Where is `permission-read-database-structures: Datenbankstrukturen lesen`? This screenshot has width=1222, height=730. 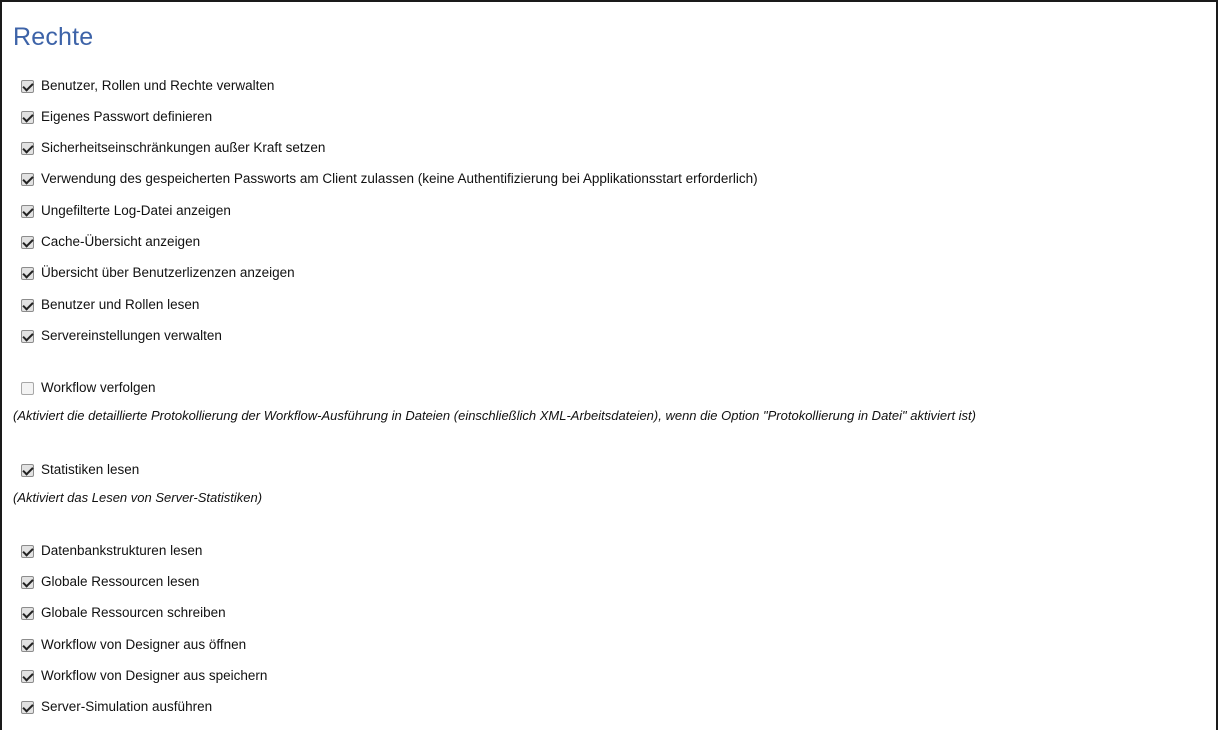
permission-read-database-structures: Datenbankstrukturen lesen is located at coordinates (111, 551).